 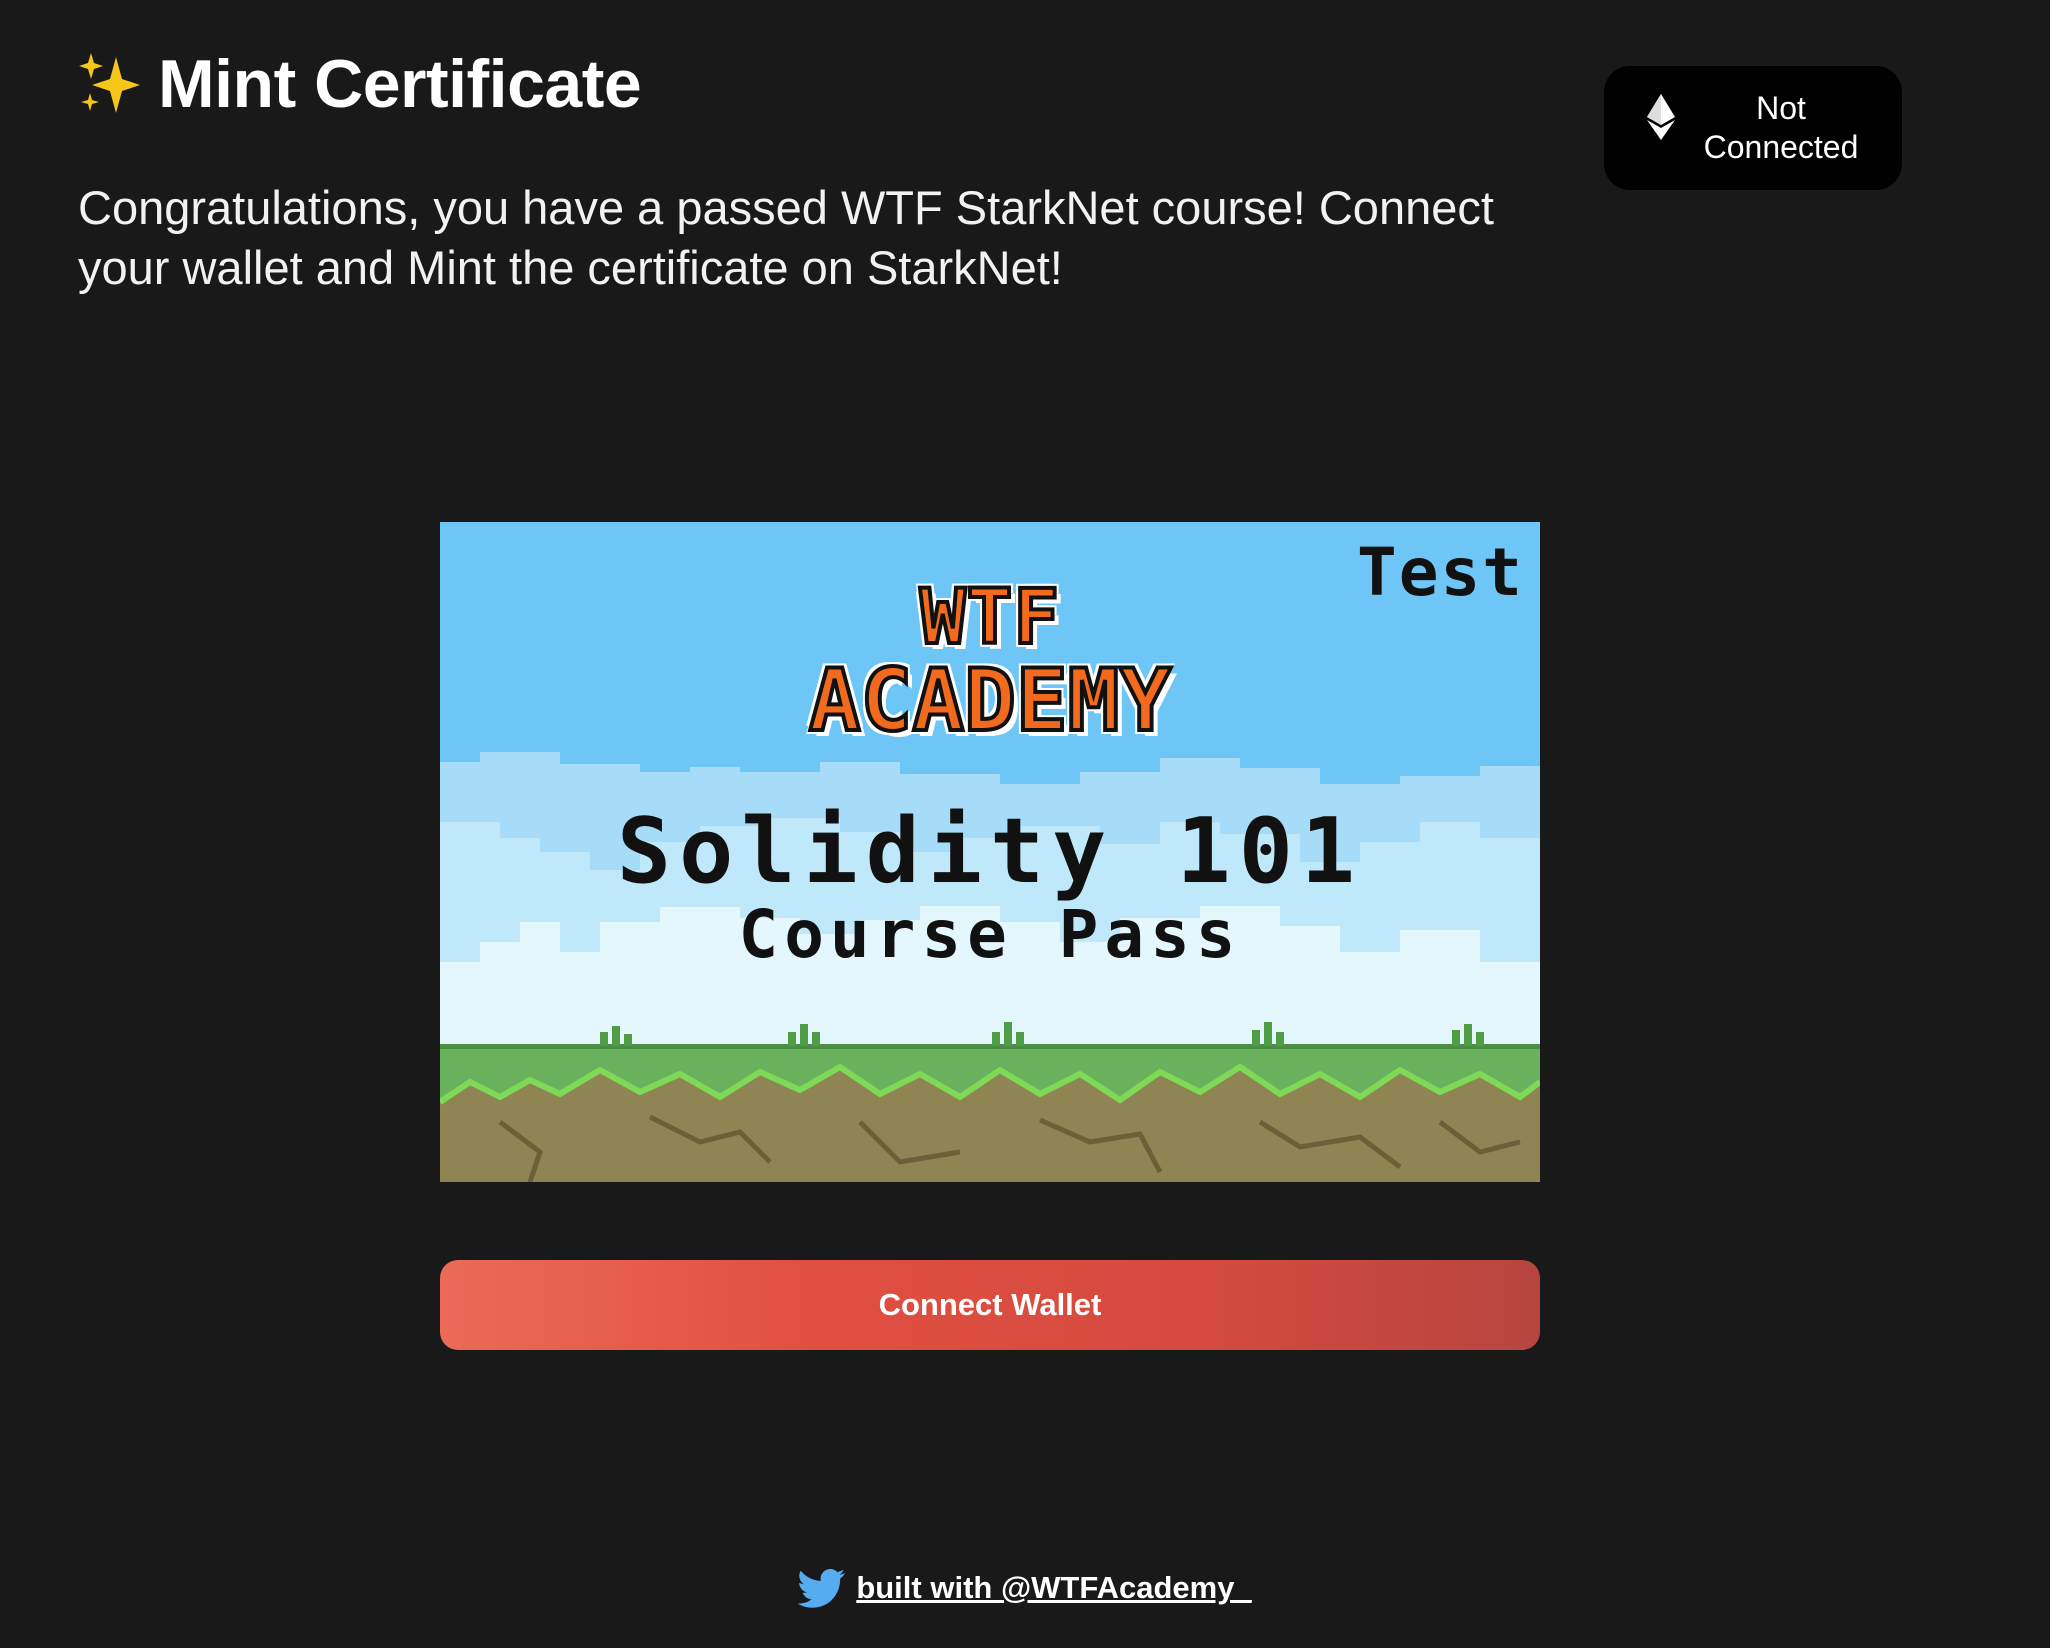 What do you see at coordinates (990, 934) in the screenshot?
I see `certificate-course-subtitle: Course Pass` at bounding box center [990, 934].